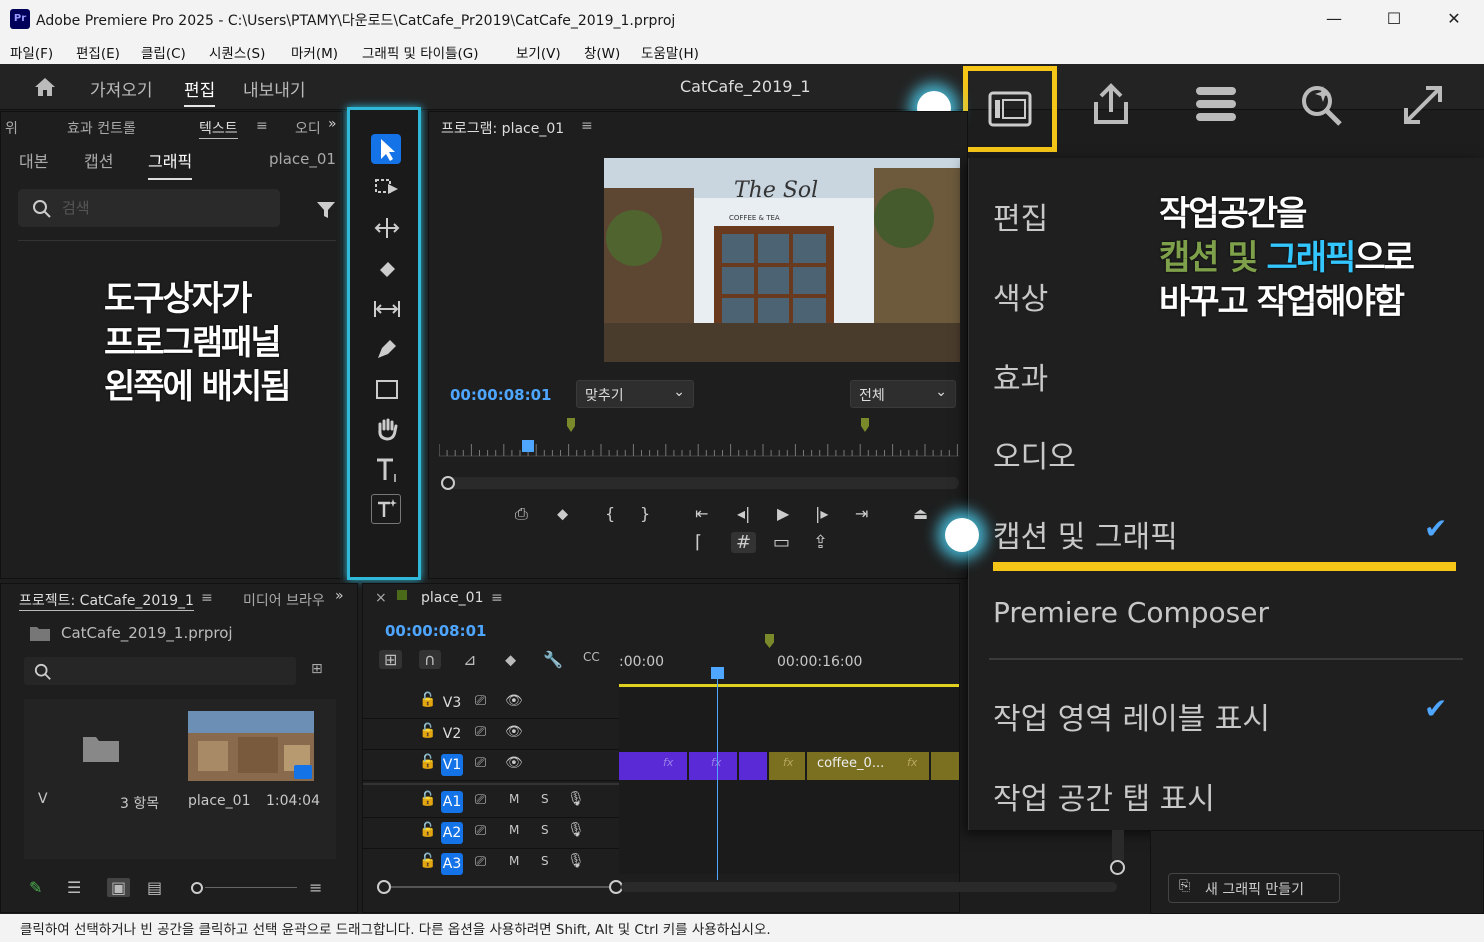 The width and height of the screenshot is (1484, 942). What do you see at coordinates (274, 88) in the screenshot?
I see `tab-export: 내보내기` at bounding box center [274, 88].